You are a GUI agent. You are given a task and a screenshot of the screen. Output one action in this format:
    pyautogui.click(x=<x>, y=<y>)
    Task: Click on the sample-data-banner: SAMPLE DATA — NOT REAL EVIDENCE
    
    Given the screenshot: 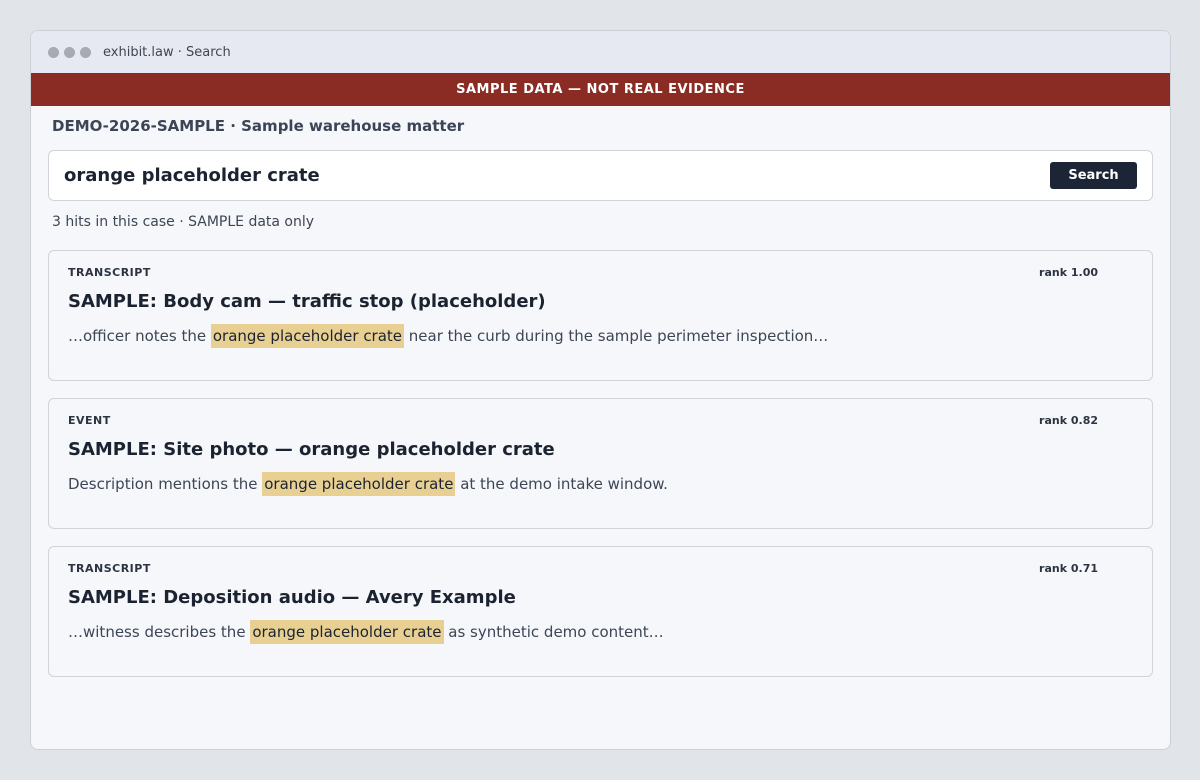 What is the action you would take?
    pyautogui.click(x=600, y=89)
    